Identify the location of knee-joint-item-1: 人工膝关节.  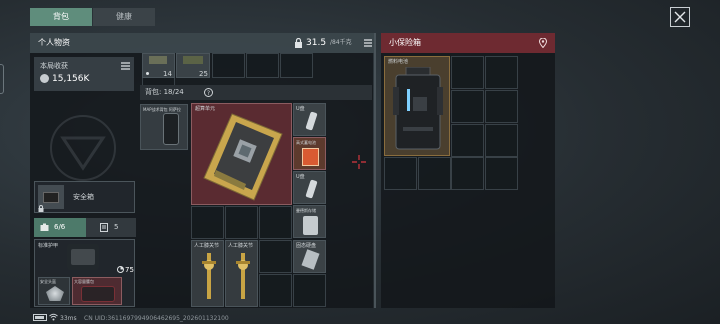
(207, 273).